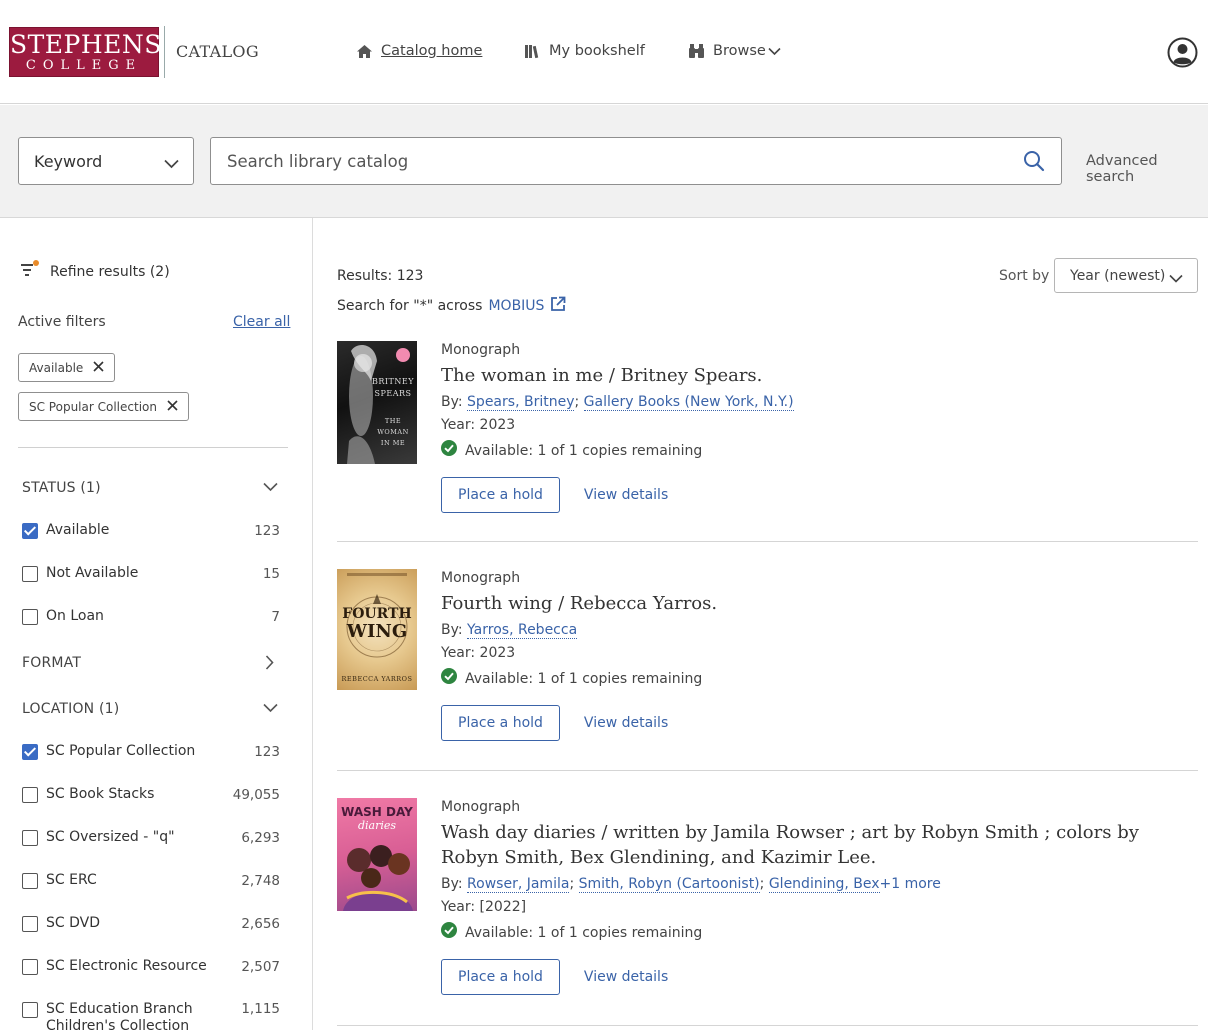 The height and width of the screenshot is (1030, 1208). What do you see at coordinates (521, 402) in the screenshot?
I see `author-link: Spears, Britney` at bounding box center [521, 402].